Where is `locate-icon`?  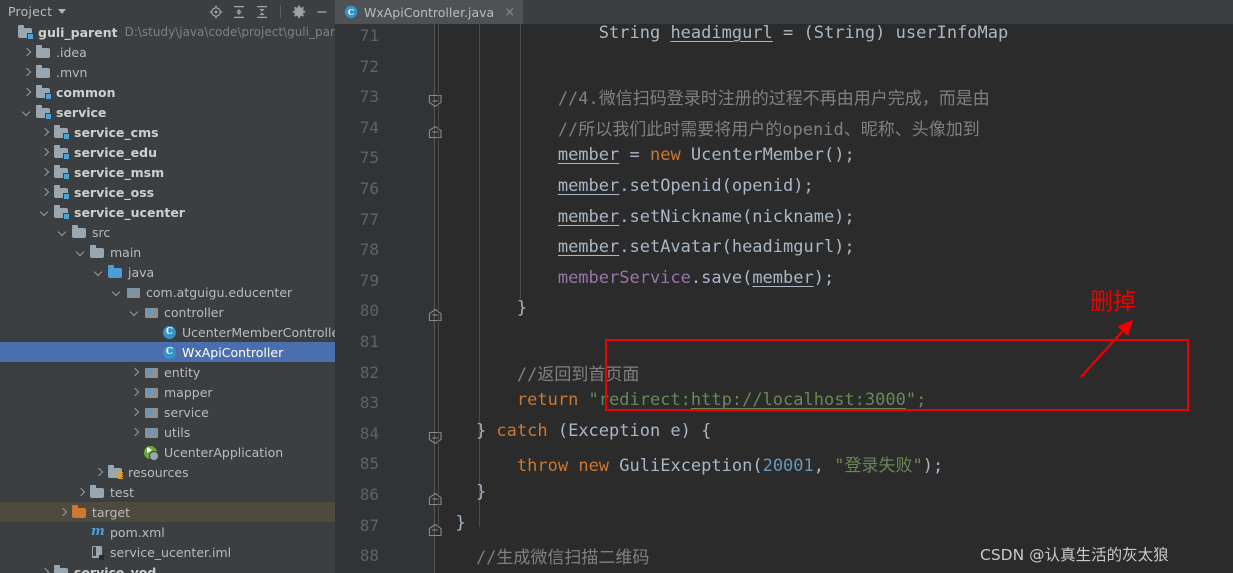
locate-icon is located at coordinates (216, 11).